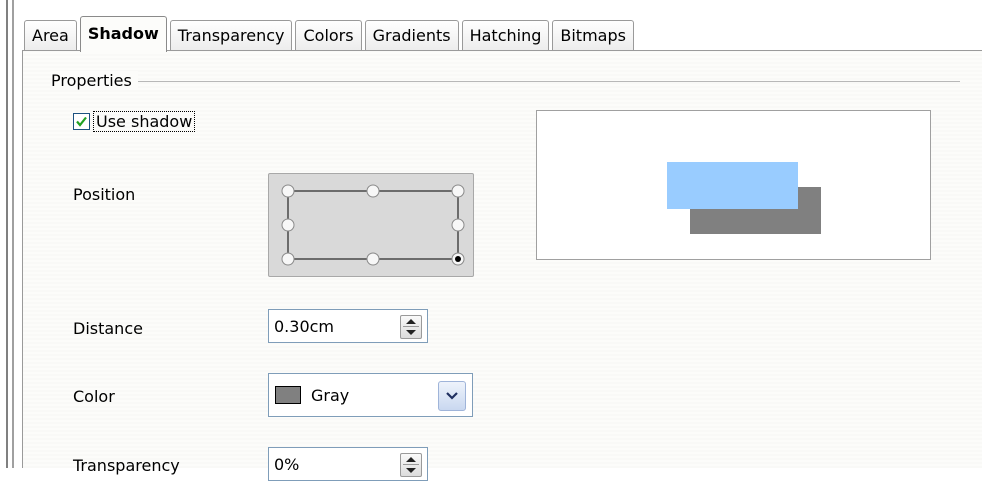 The image size is (982, 481). What do you see at coordinates (94, 80) in the screenshot?
I see `properties-heading: Properties` at bounding box center [94, 80].